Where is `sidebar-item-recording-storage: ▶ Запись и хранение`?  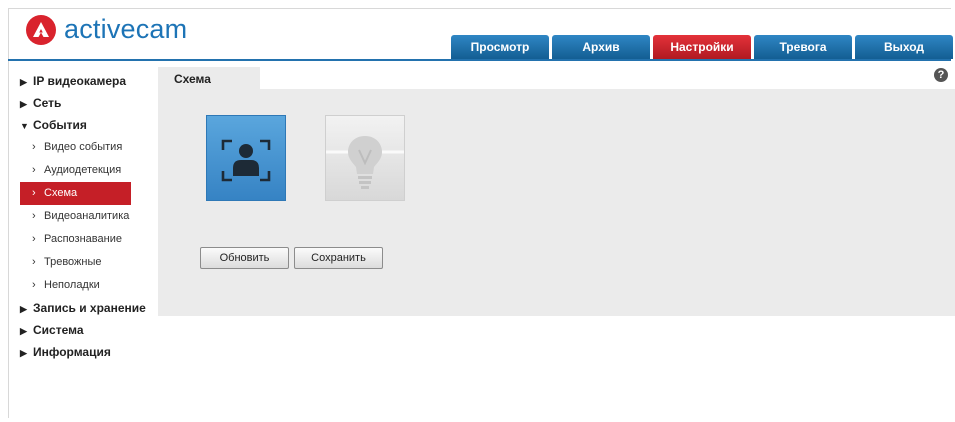
sidebar-item-recording-storage: ▶ Запись и хранение is located at coordinates (90, 308).